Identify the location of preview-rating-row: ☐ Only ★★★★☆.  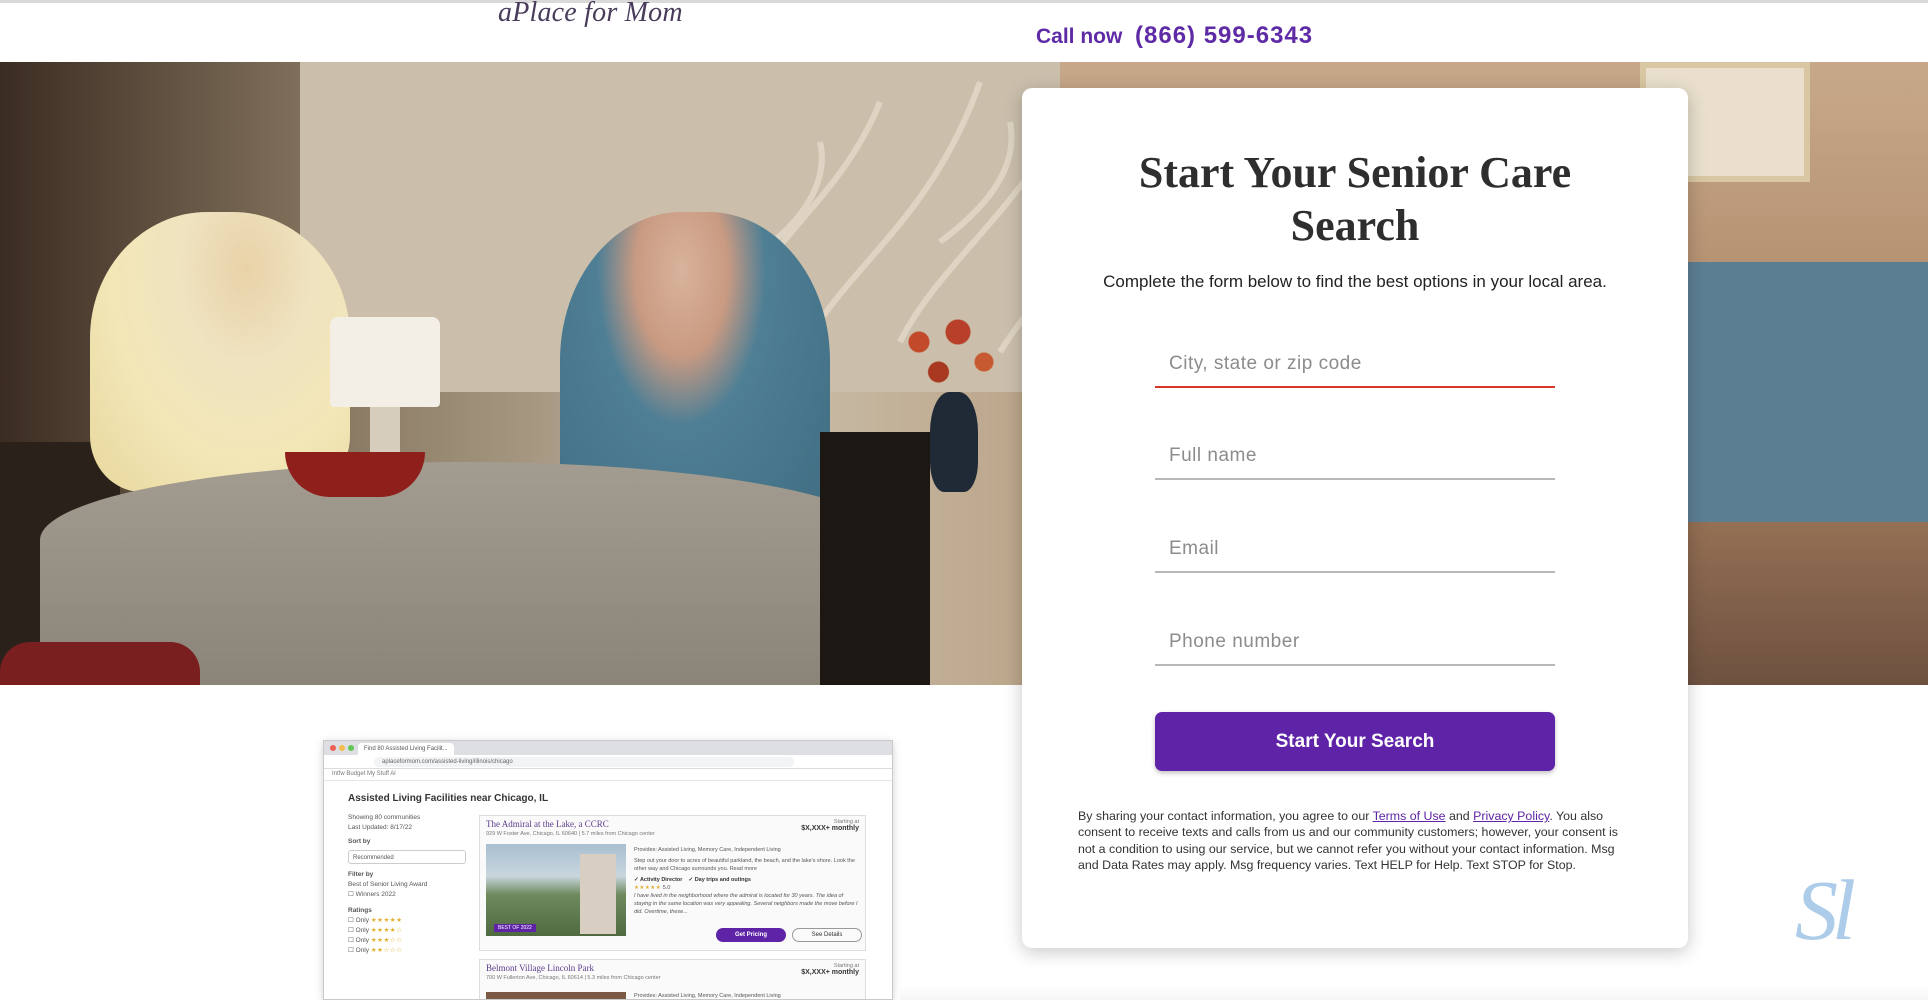
(375, 930).